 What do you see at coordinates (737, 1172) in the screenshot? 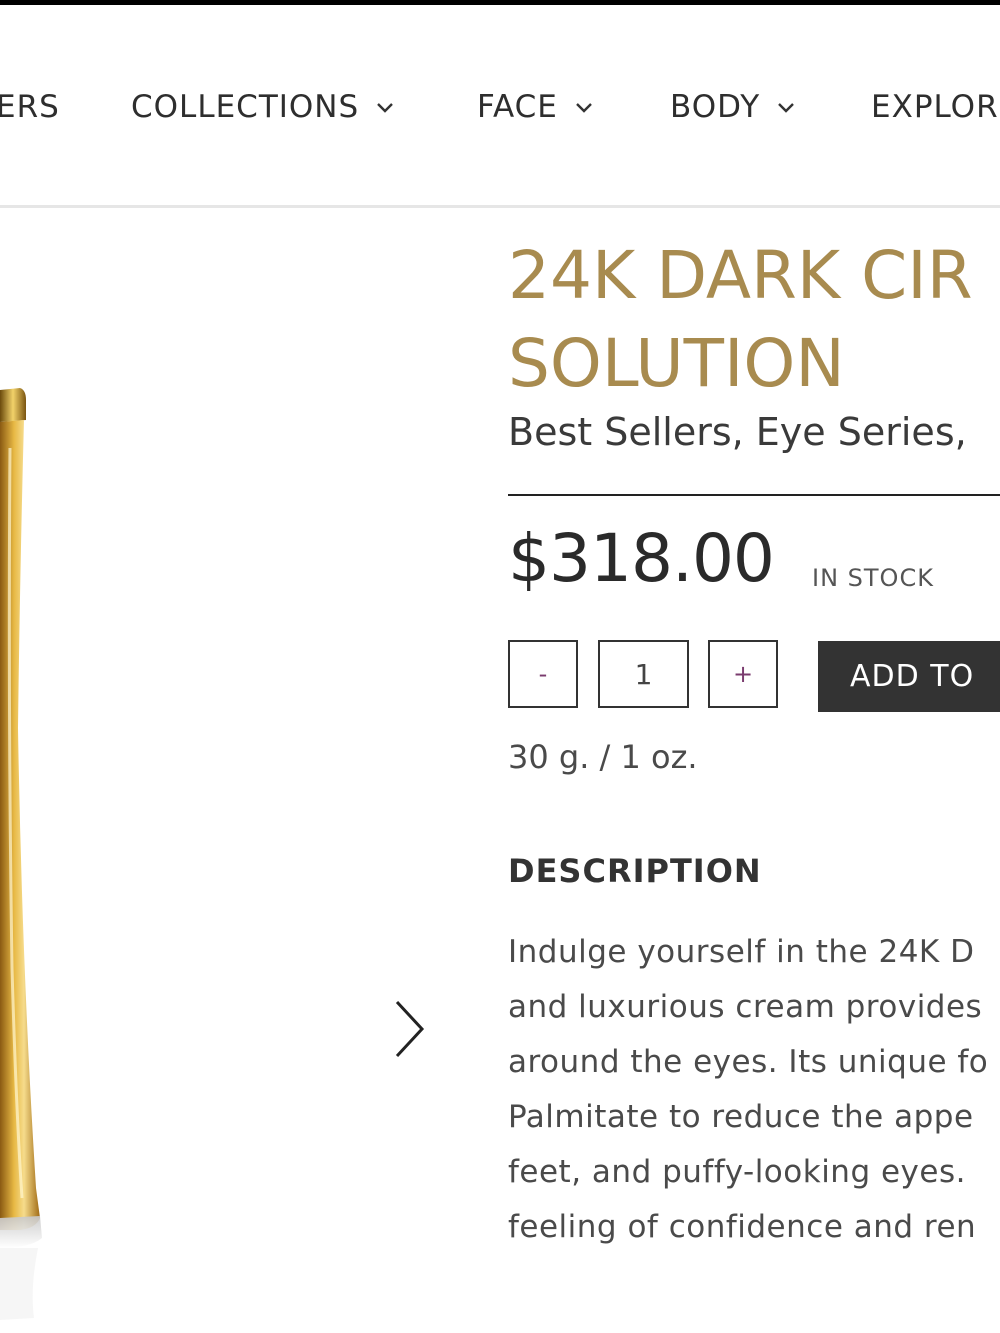
I see `description-line: feet, and puffy-looking eyes.` at bounding box center [737, 1172].